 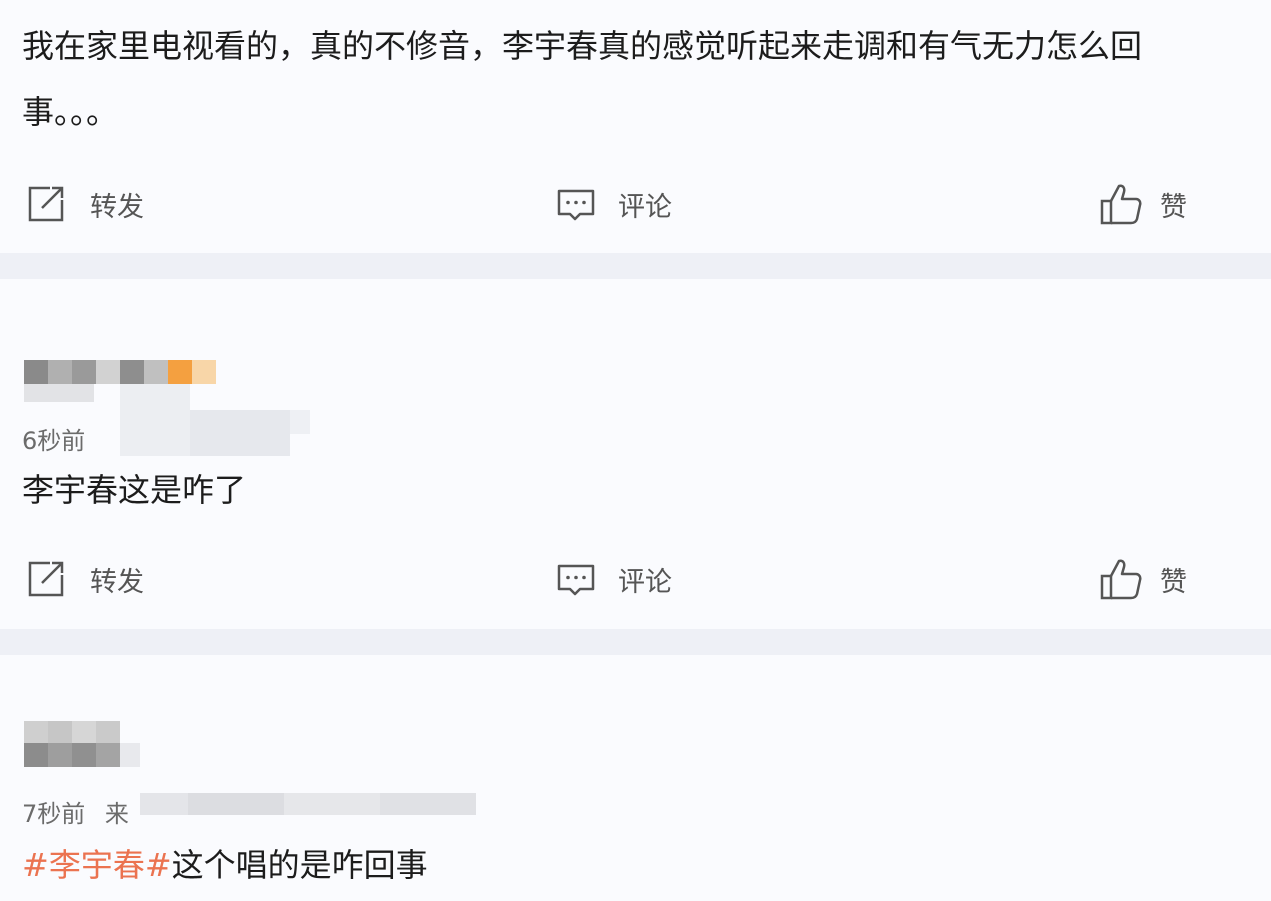 I want to click on comment-meta: 7秒前 来, so click(x=75, y=811).